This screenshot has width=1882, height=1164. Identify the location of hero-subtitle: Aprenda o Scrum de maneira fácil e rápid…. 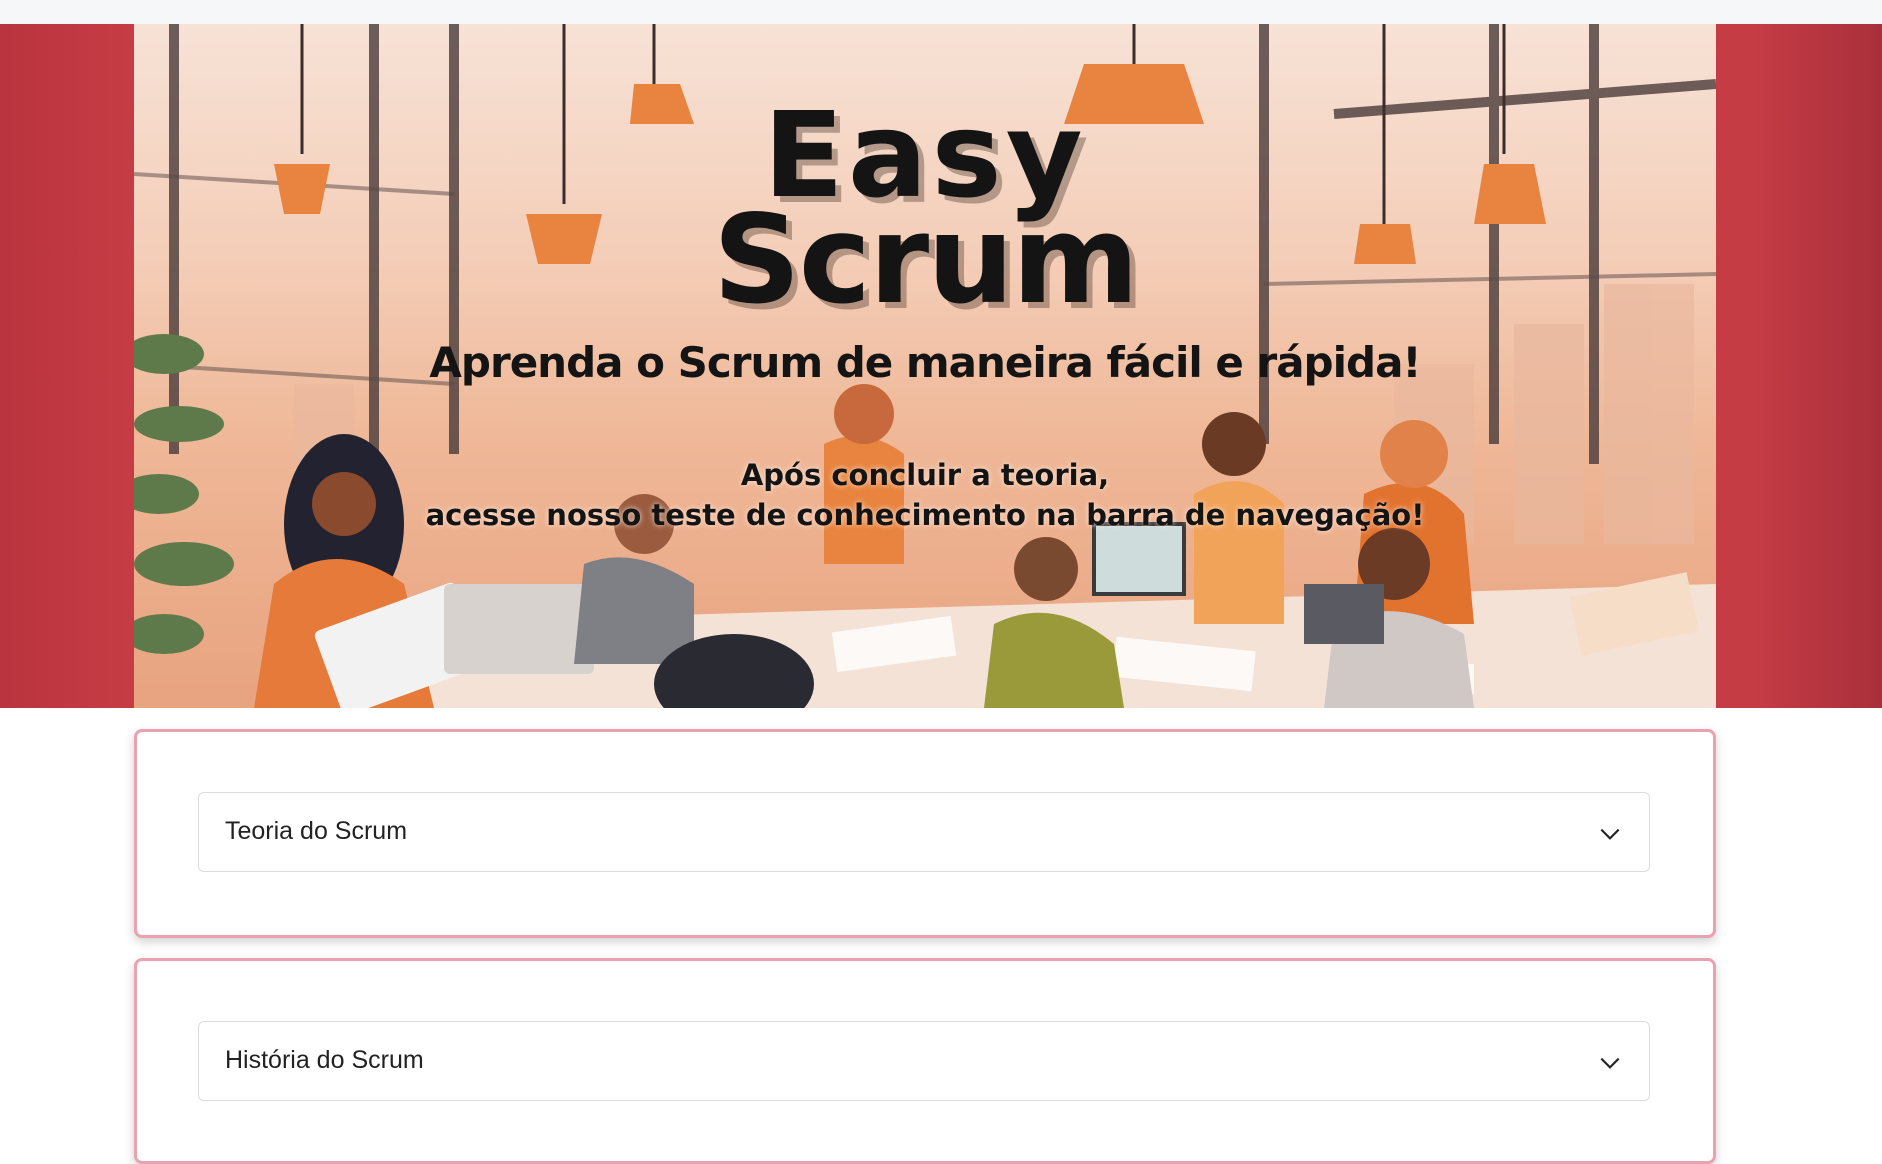
(925, 362).